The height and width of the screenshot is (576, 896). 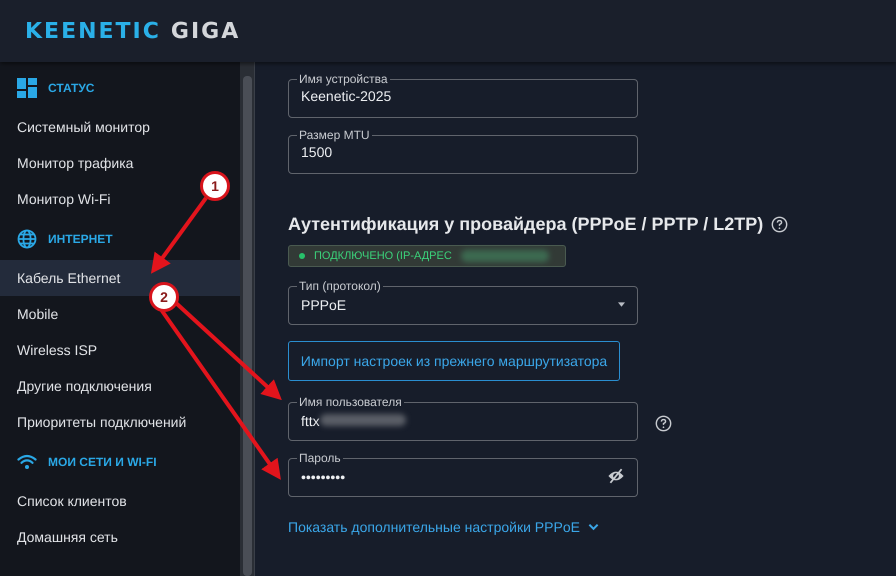 What do you see at coordinates (58, 199) in the screenshot?
I see `sidebar-item: Монитор Wi-Fi` at bounding box center [58, 199].